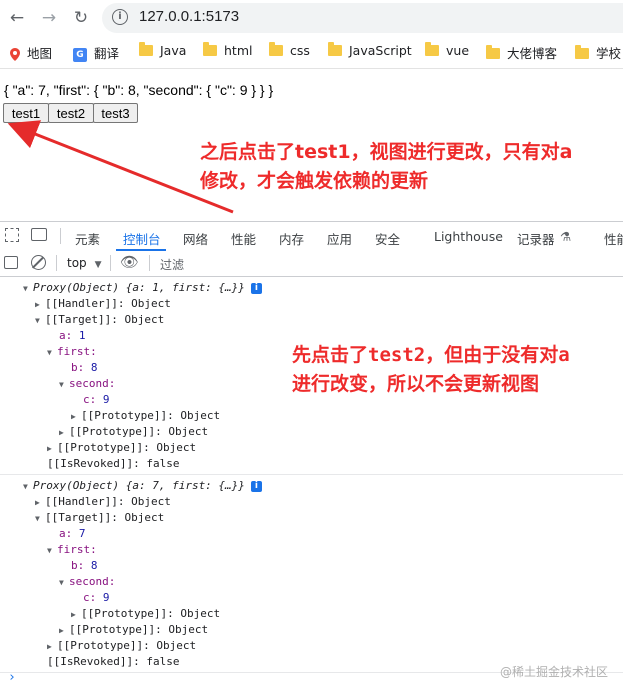 Image resolution: width=623 pixels, height=686 pixels. I want to click on log1-b: b: 8, so click(84, 367).